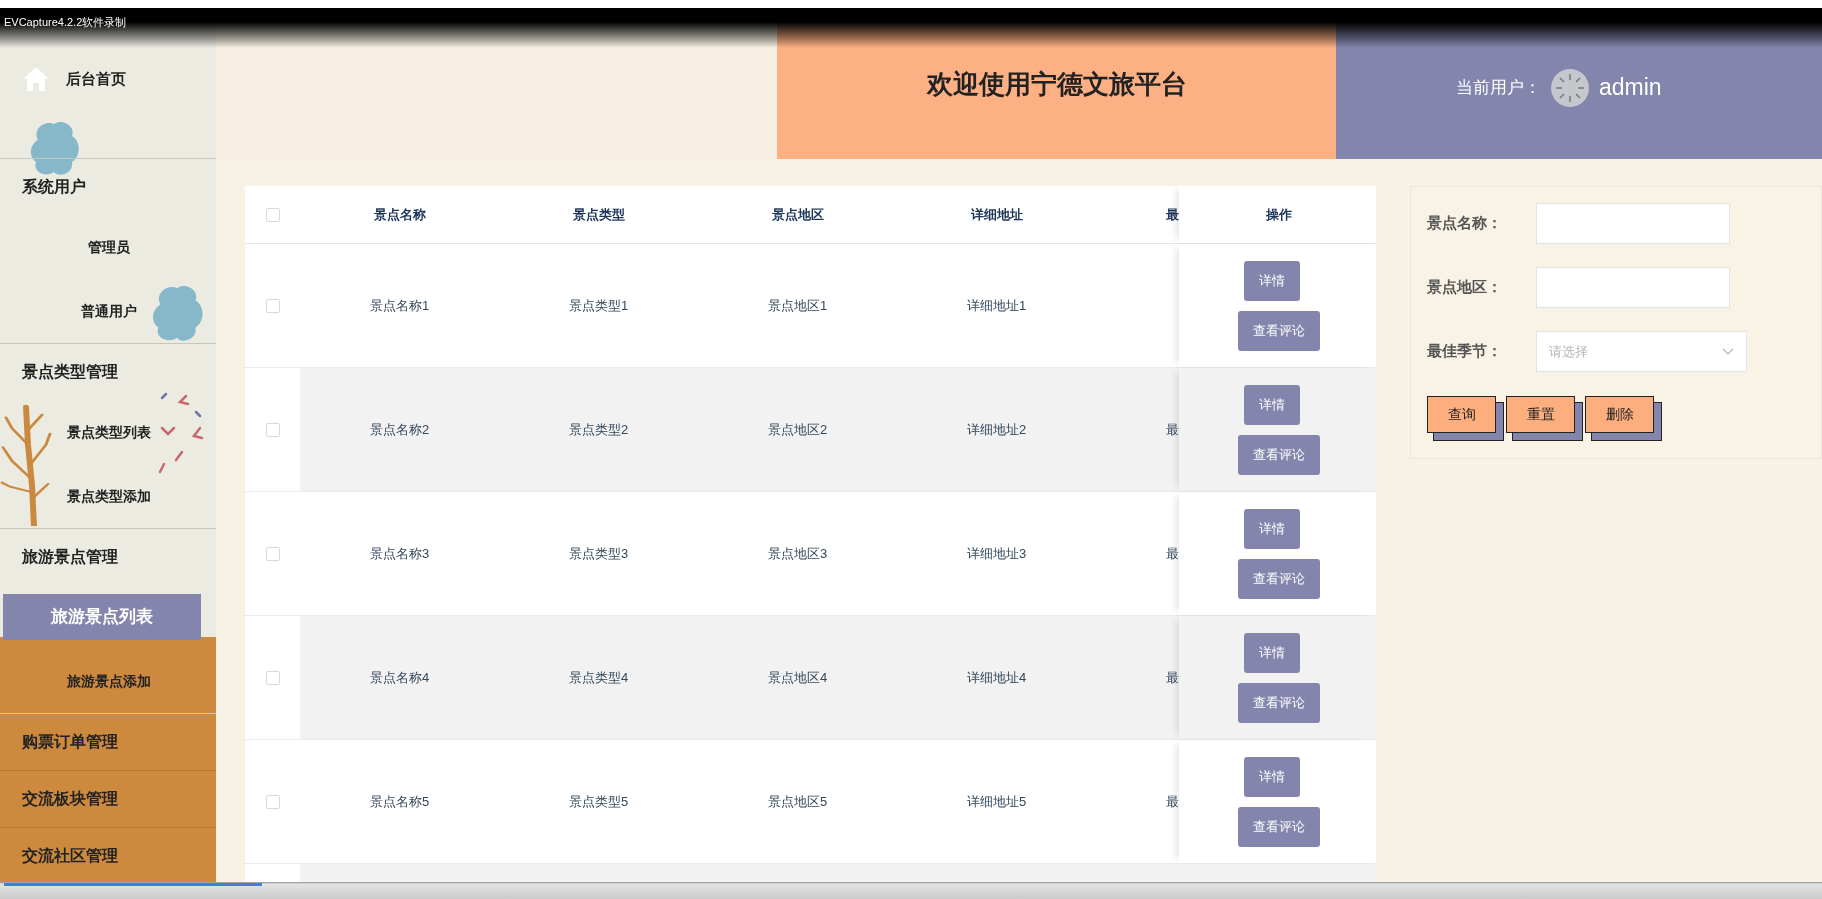  Describe the element at coordinates (598, 801) in the screenshot. I see `table-cell-text: 景点类型5` at that location.